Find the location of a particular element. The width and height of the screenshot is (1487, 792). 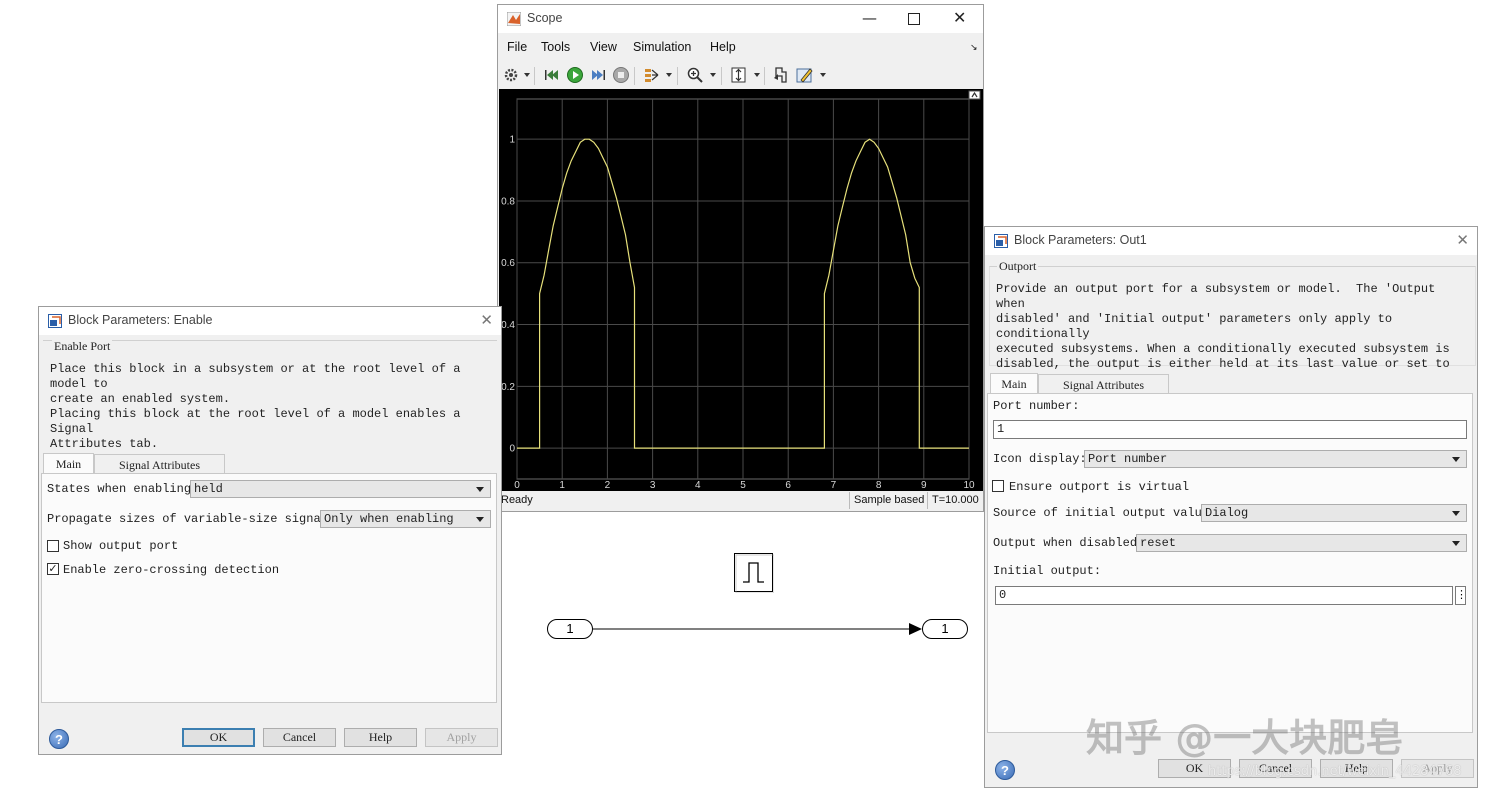

enable-titlebar: Block Parameters: Enable ✕ is located at coordinates (270, 321).